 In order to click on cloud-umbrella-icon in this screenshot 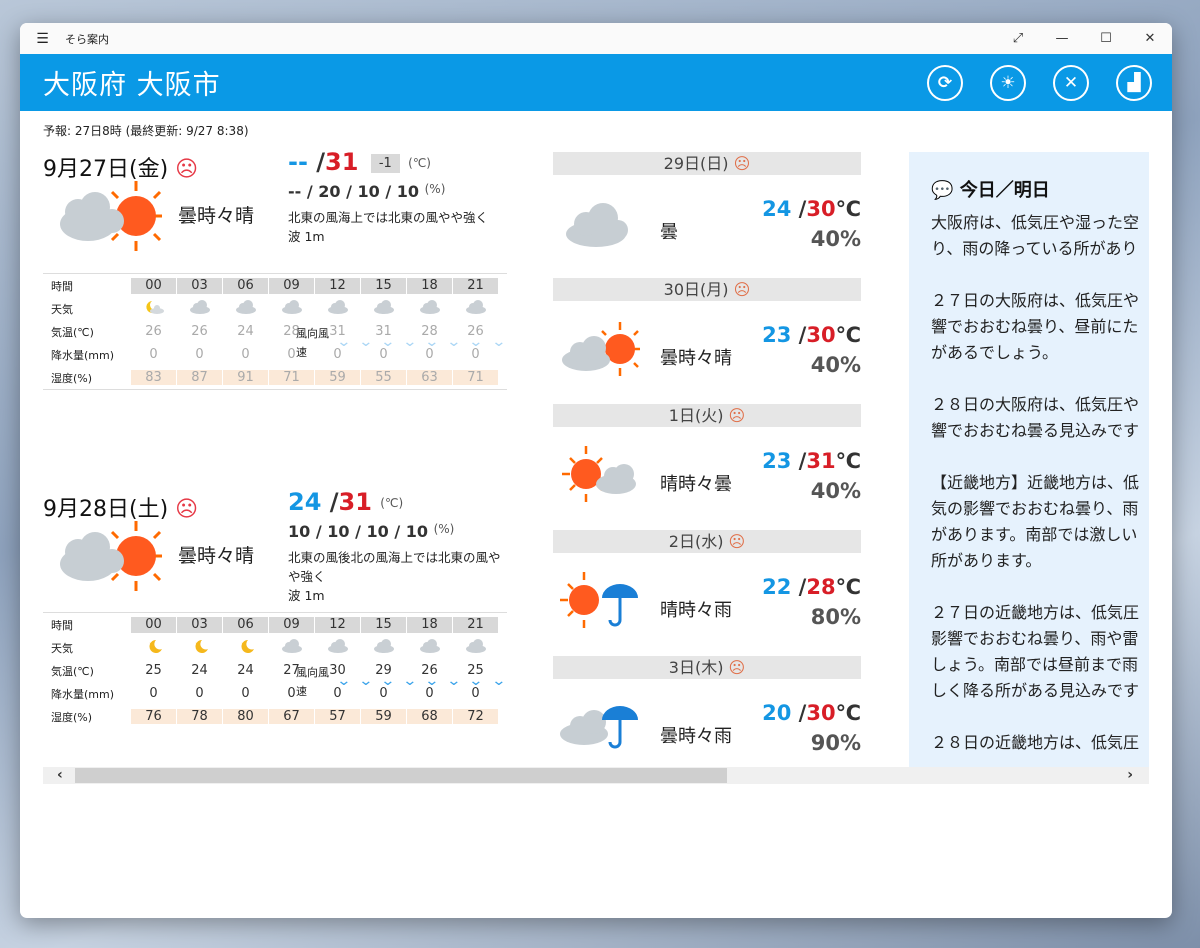, I will do `click(599, 727)`.